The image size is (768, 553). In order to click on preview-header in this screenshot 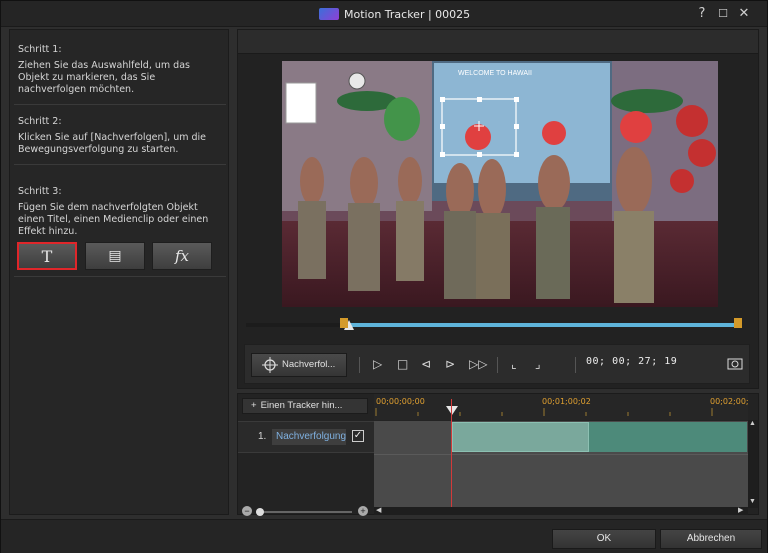, I will do `click(498, 42)`.